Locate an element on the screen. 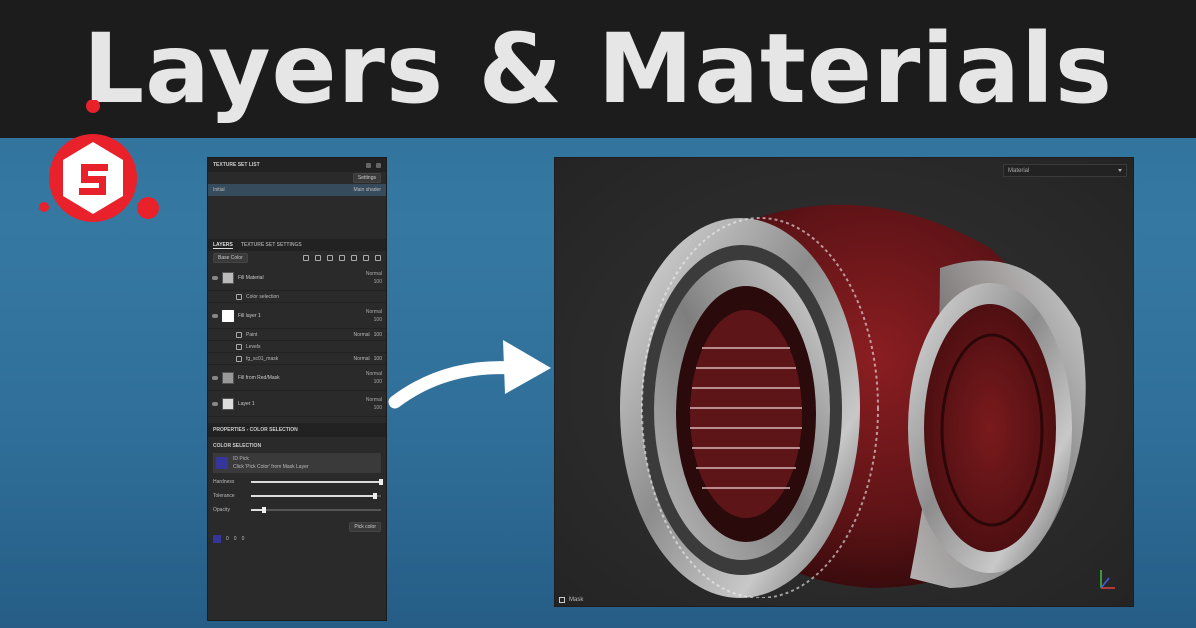  levels-icon is located at coordinates (239, 346).